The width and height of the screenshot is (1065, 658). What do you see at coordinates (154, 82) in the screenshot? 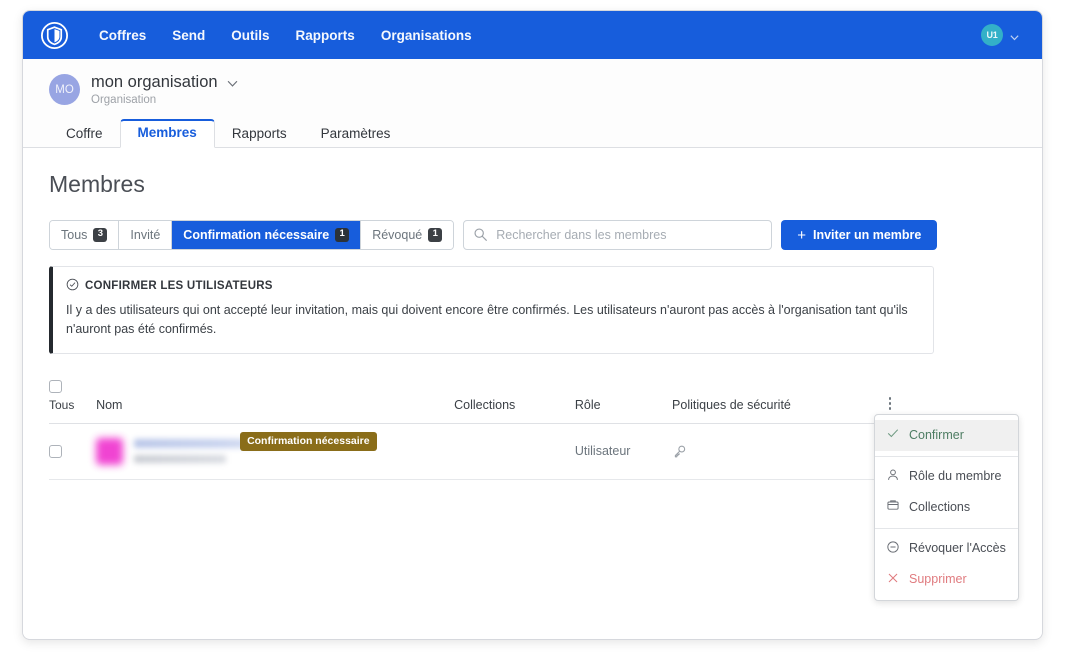
I see `organization-name: mon organisation` at bounding box center [154, 82].